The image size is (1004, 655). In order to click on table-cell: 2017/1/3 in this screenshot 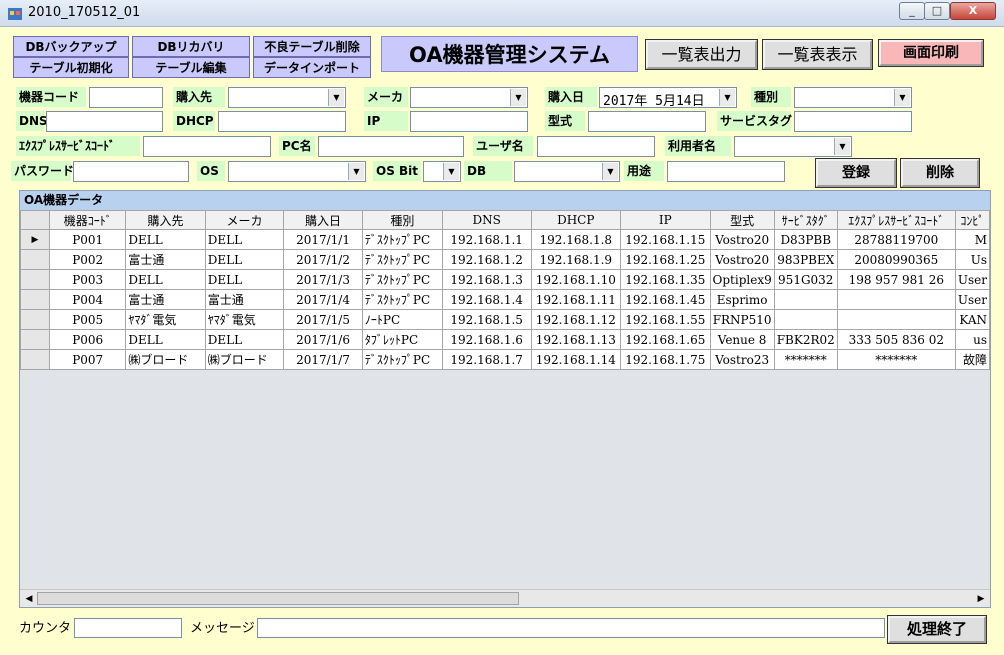, I will do `click(323, 279)`.